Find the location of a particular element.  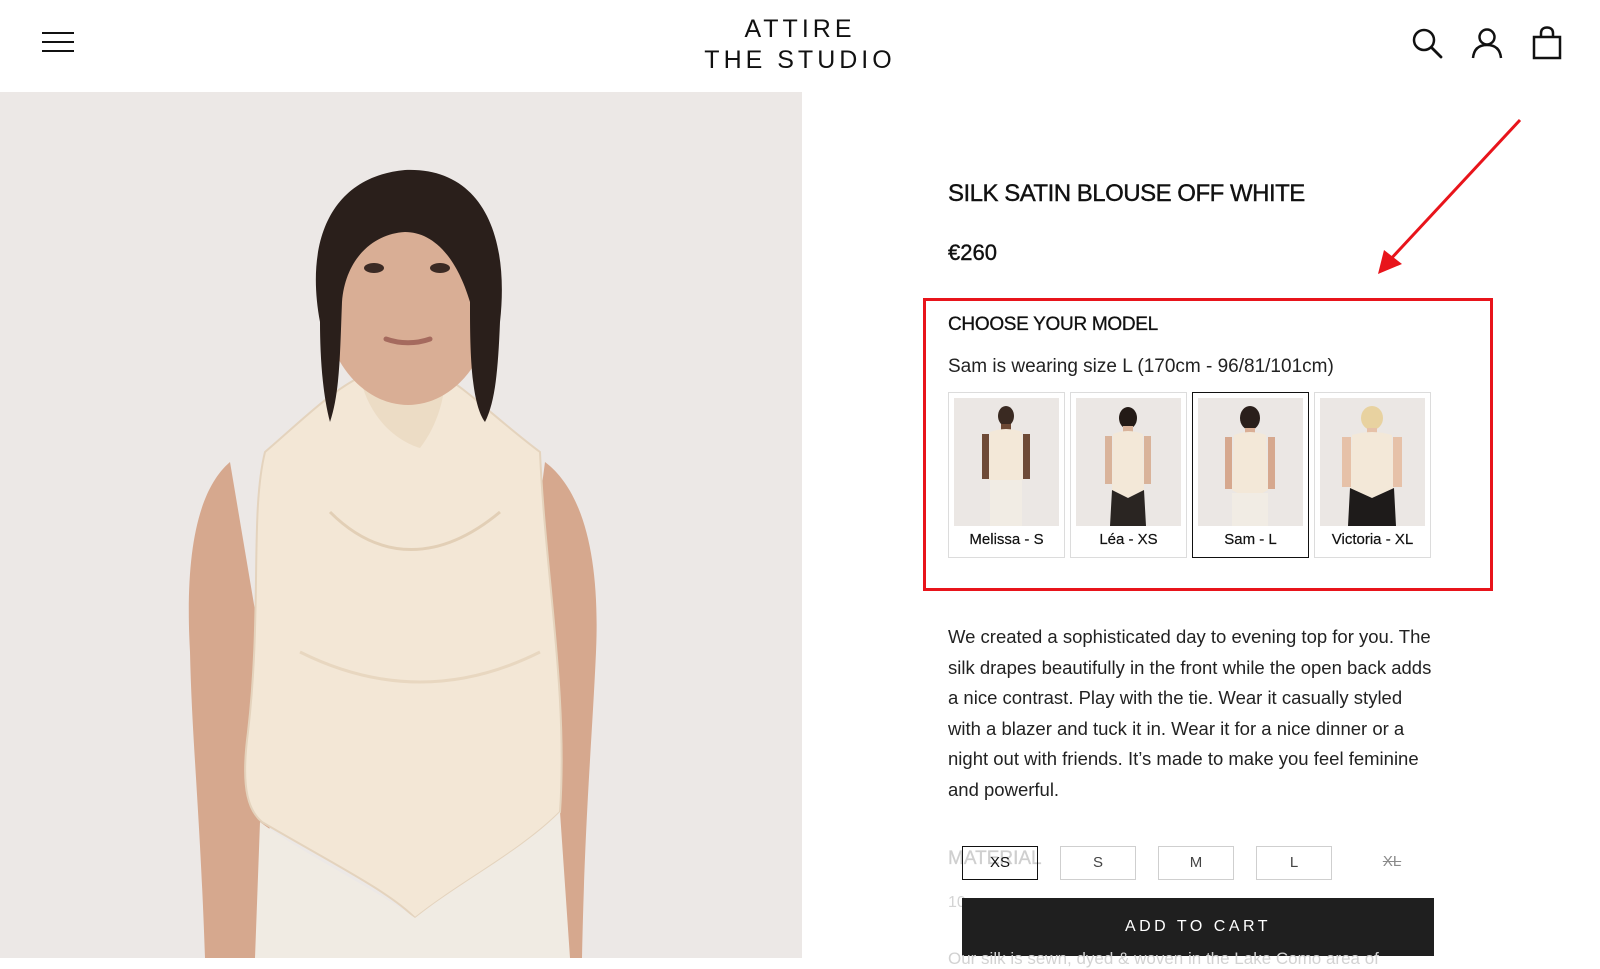

size-option-s: S is located at coordinates (1098, 863).